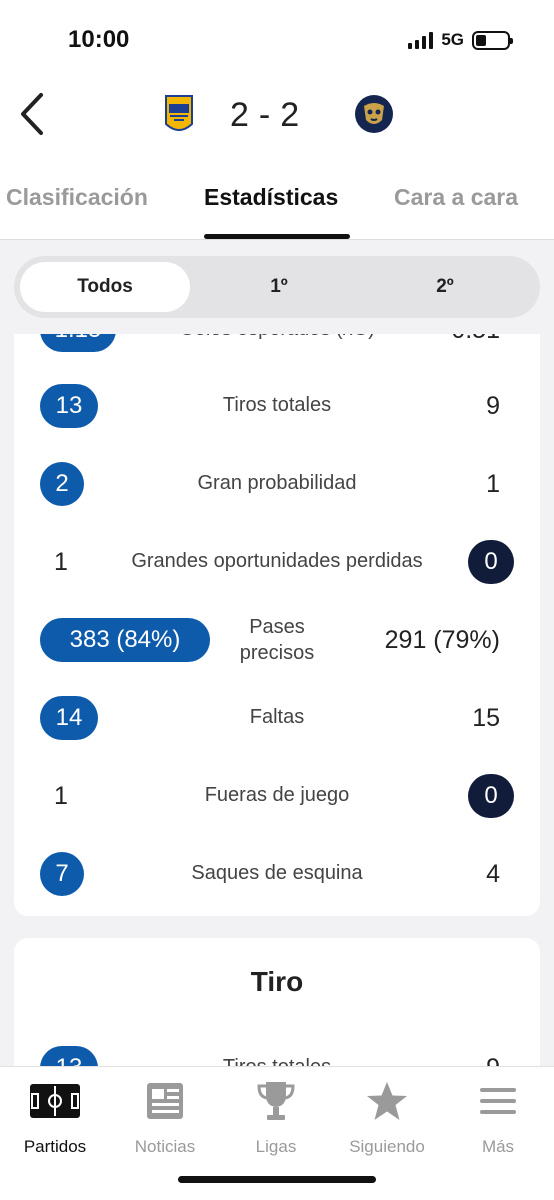  Describe the element at coordinates (271, 197) in the screenshot. I see `tab-estadisticas: Estadísticas` at that location.